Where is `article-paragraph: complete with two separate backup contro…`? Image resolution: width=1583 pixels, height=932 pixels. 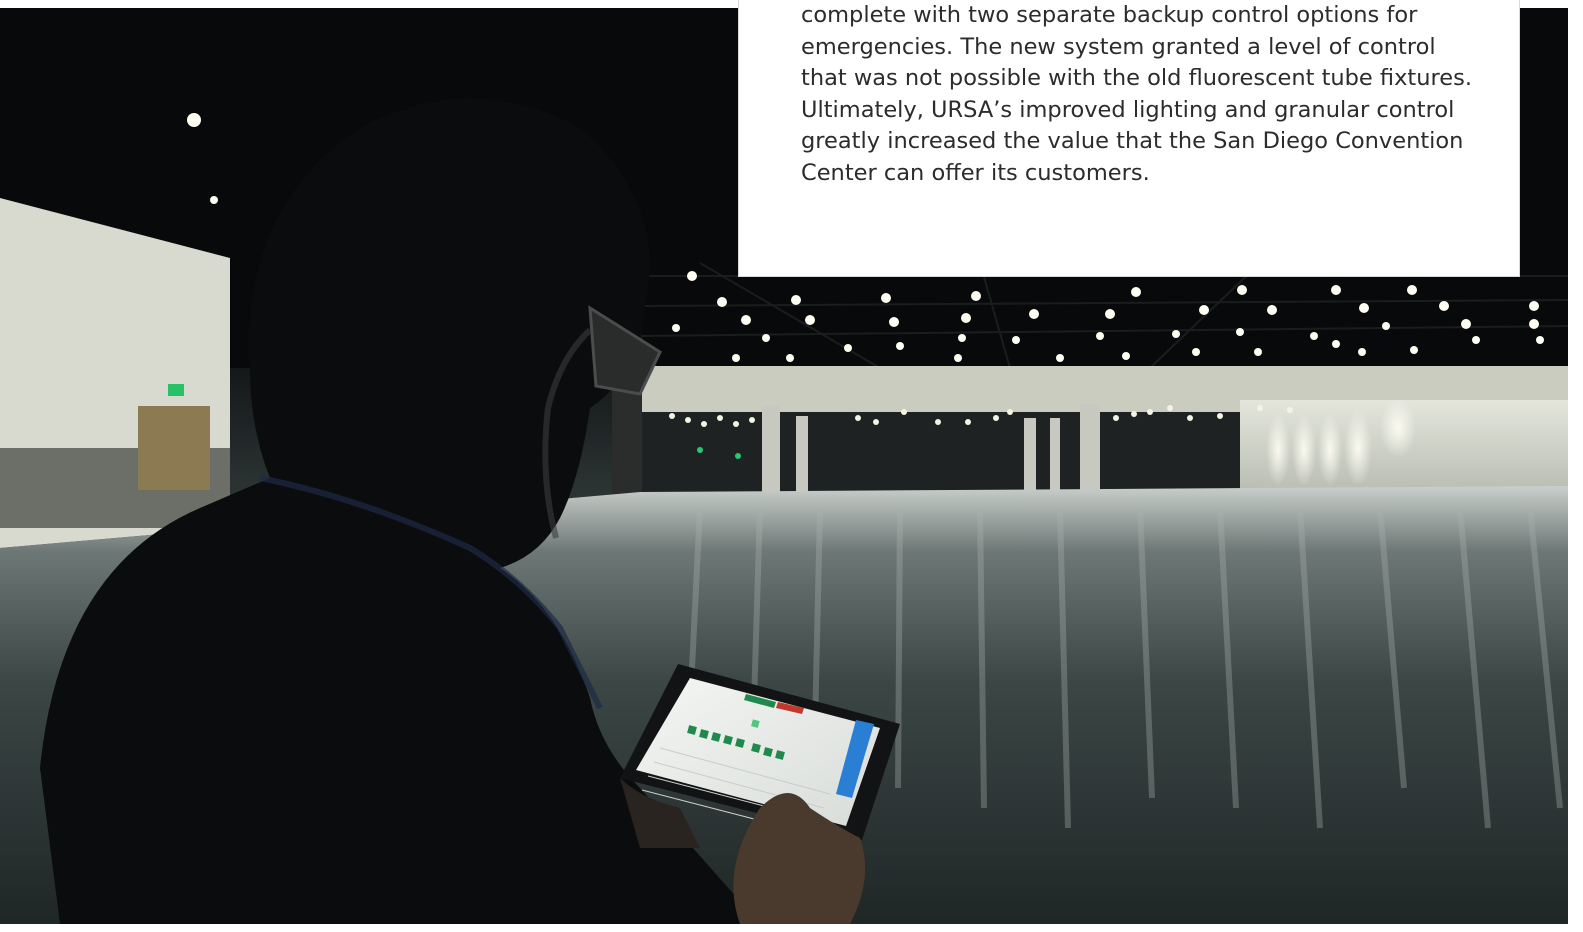 article-paragraph: complete with two separate backup contro… is located at coordinates (1136, 94).